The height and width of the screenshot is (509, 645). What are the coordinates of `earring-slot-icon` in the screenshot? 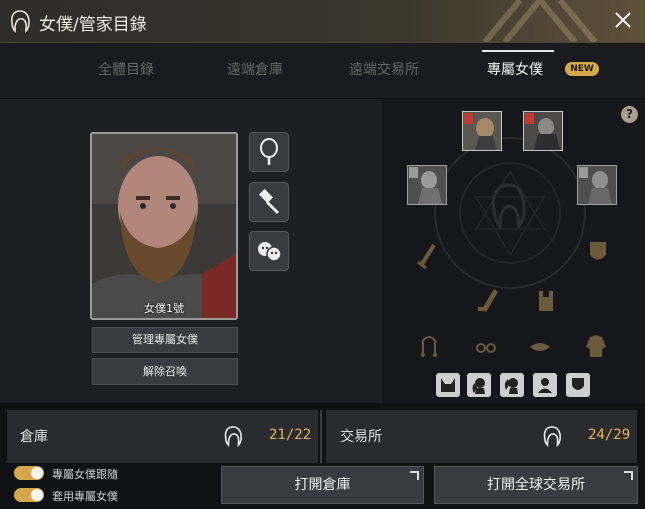 It's located at (429, 346).